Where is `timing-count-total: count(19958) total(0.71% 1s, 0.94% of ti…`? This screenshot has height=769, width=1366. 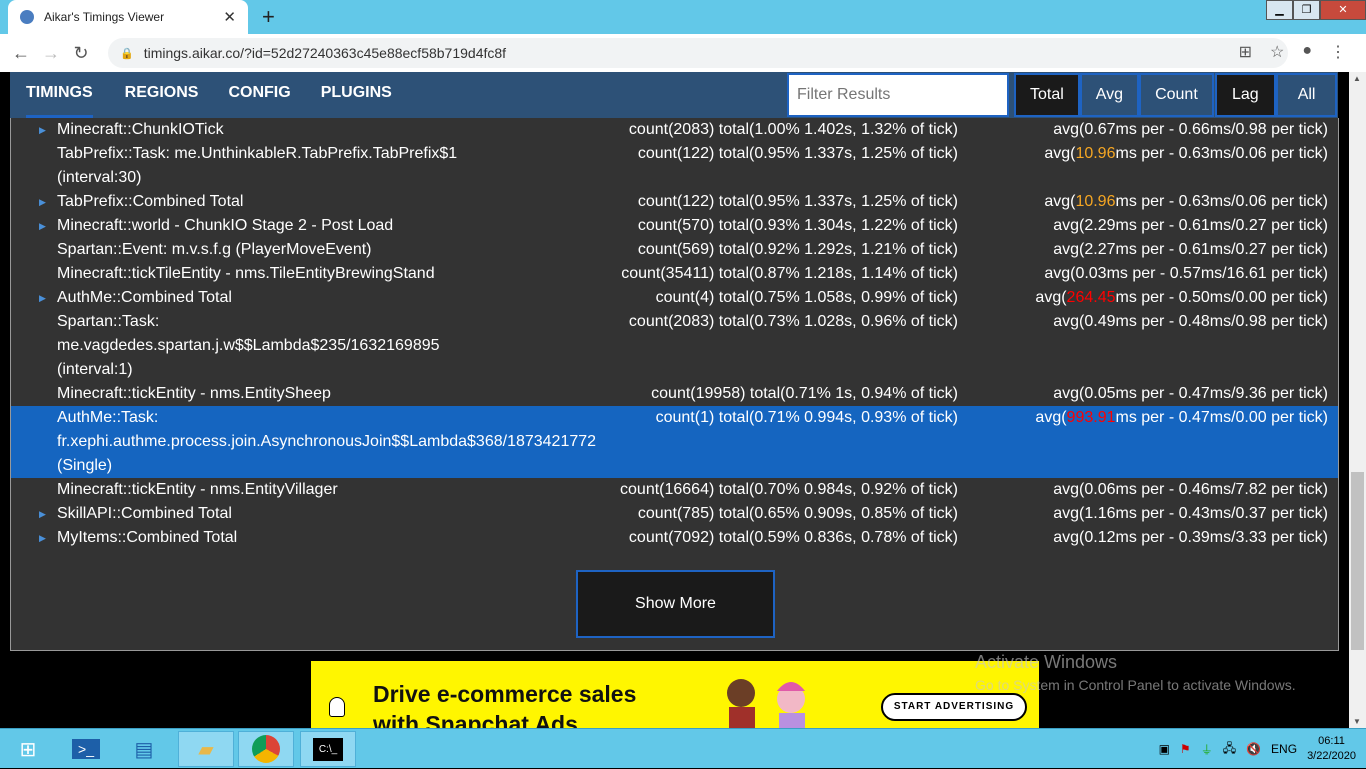
timing-count-total: count(19958) total(0.71% 1s, 0.94% of ti… is located at coordinates (804, 393).